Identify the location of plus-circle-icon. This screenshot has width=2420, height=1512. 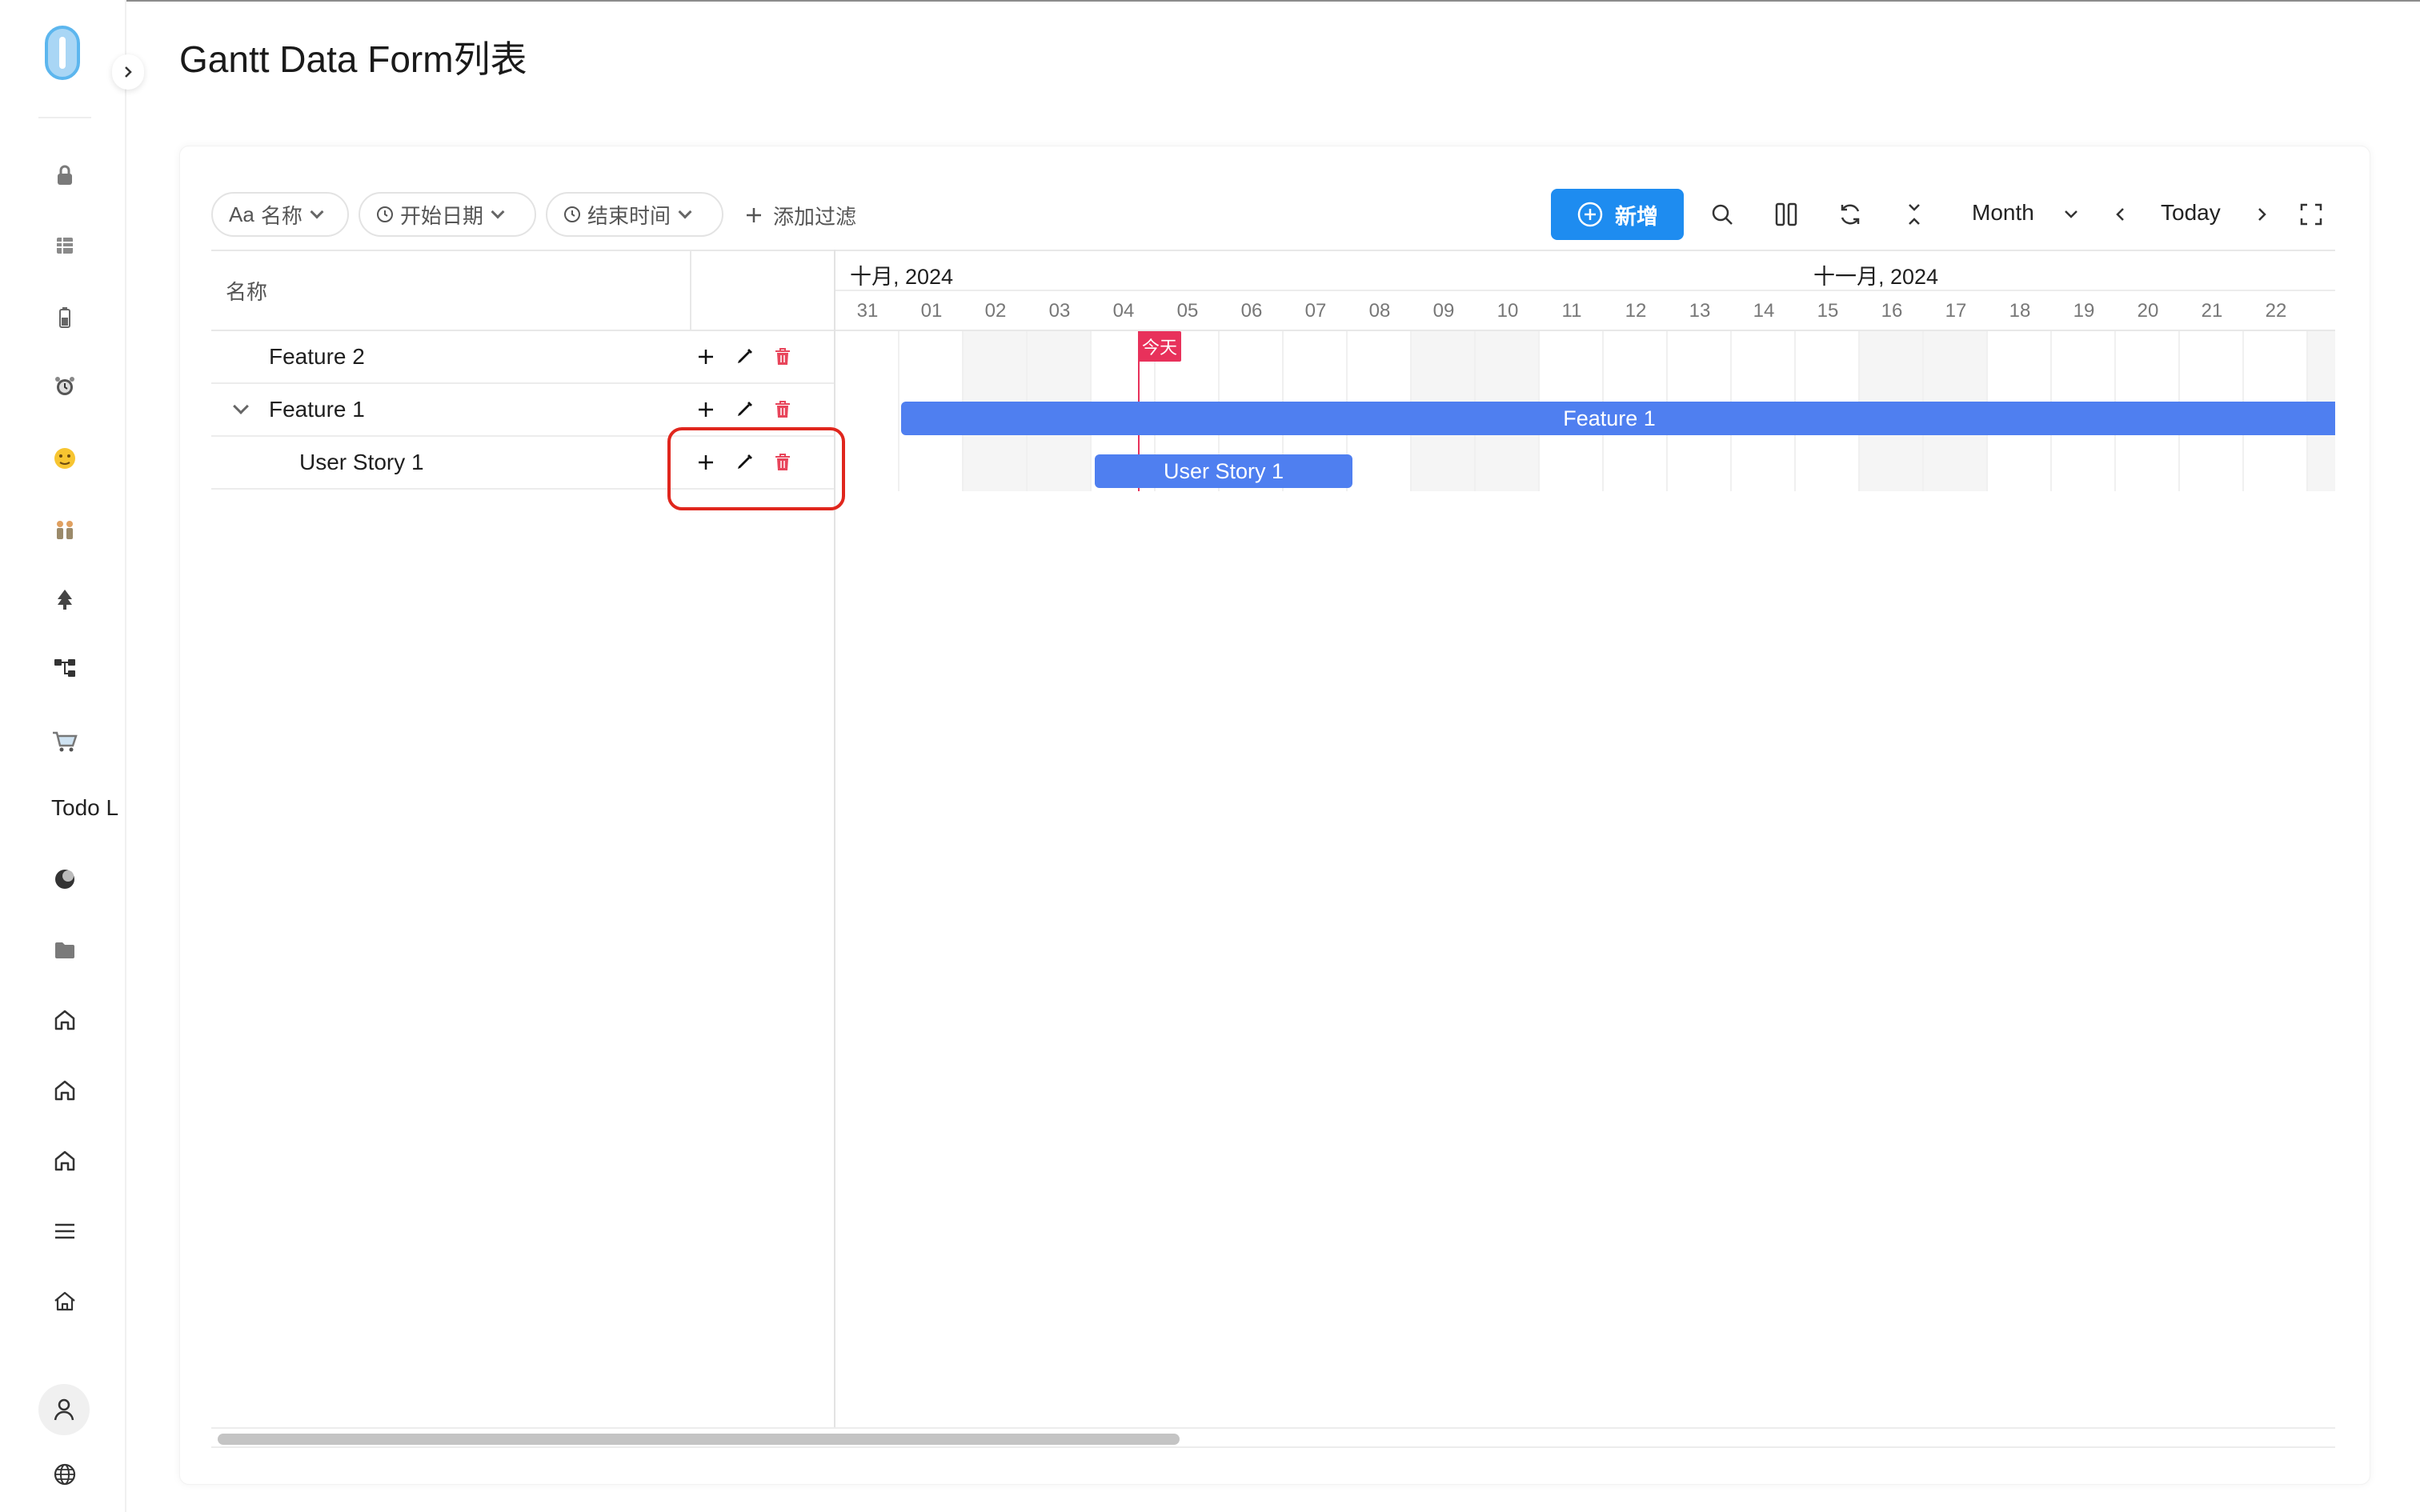
(1590, 214).